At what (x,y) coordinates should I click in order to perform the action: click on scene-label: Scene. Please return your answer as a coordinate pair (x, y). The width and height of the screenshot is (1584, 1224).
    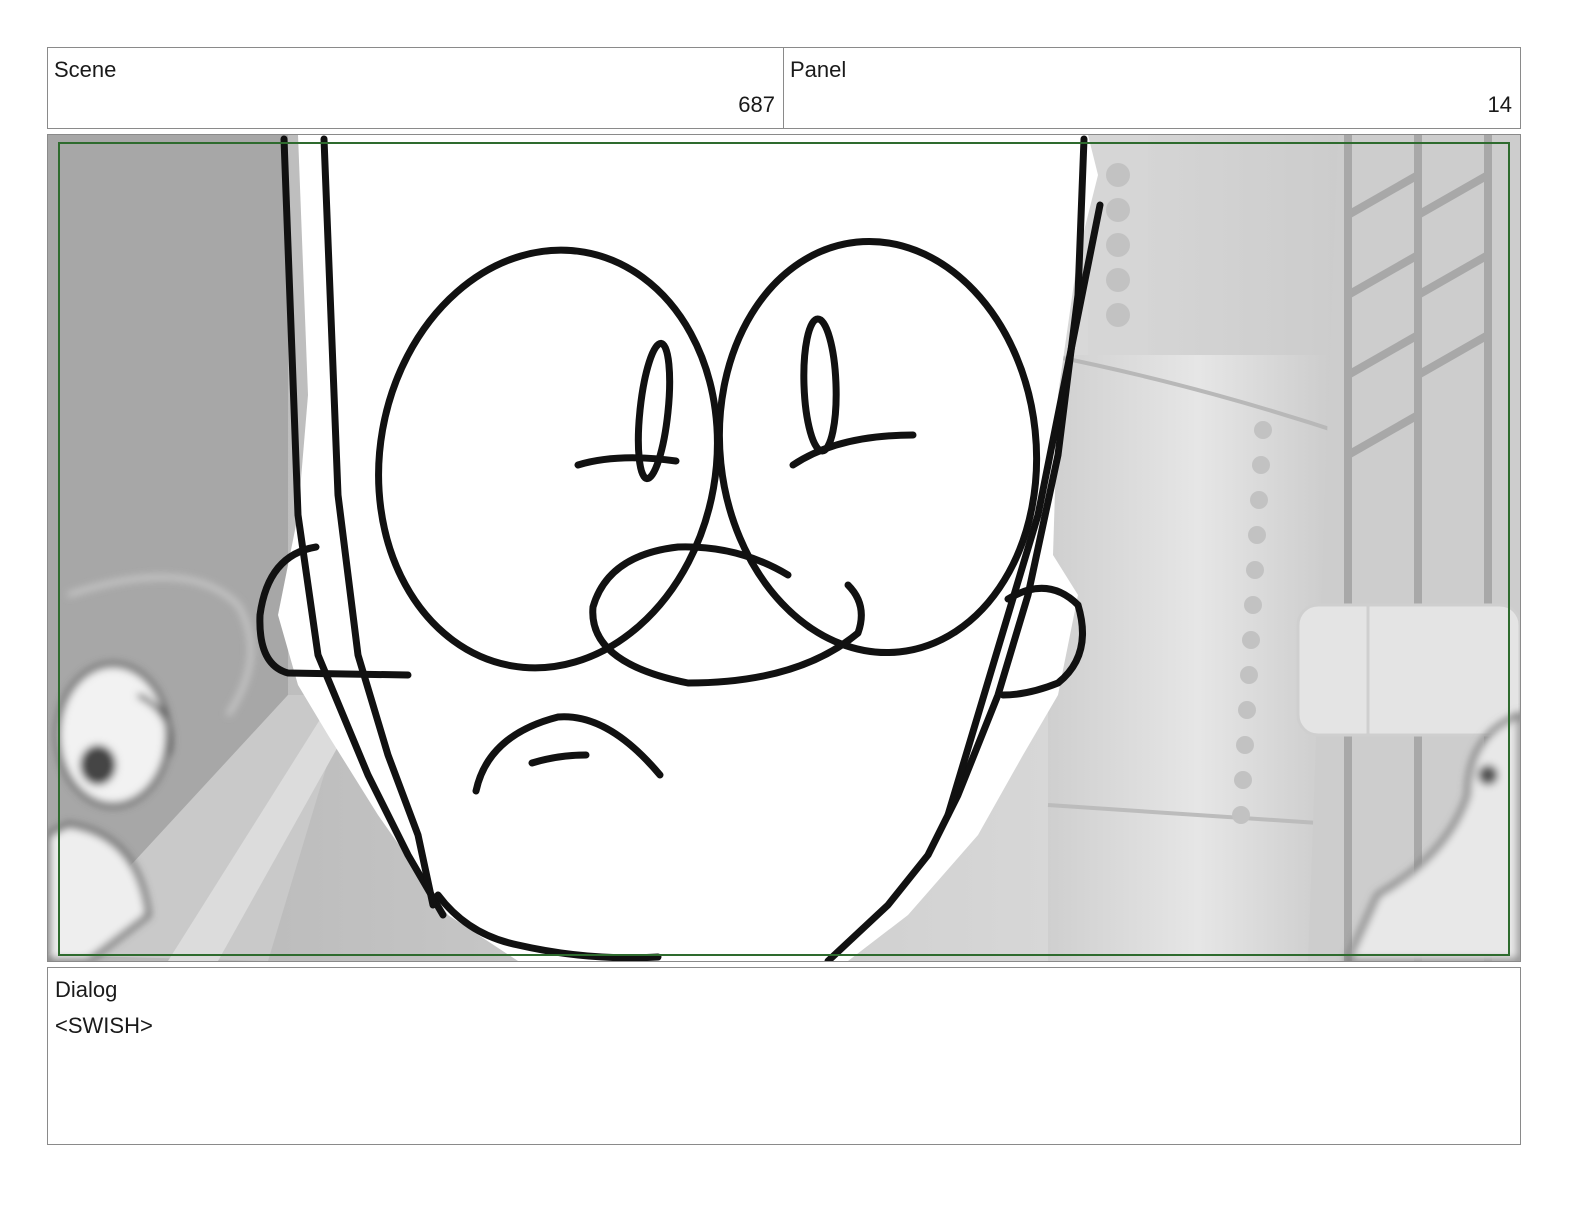
    Looking at the image, I should click on (85, 69).